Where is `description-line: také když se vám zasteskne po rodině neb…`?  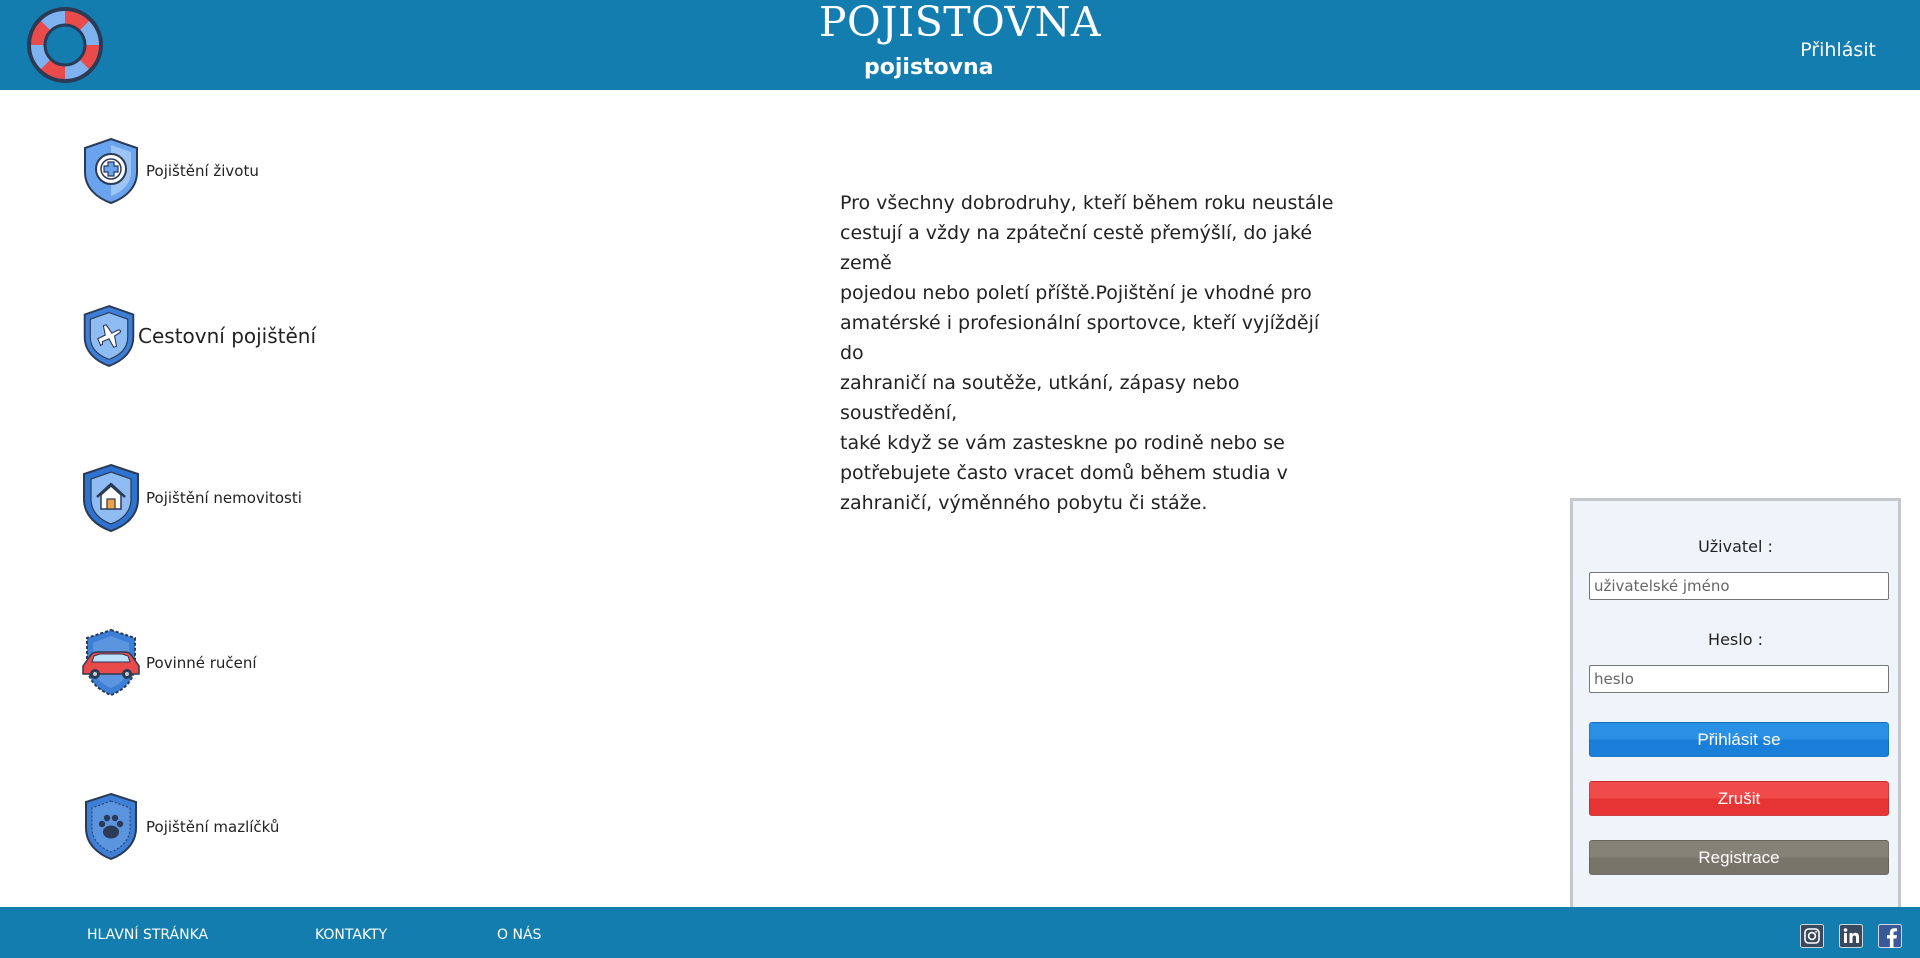 description-line: také když se vám zasteskne po rodině neb… is located at coordinates (1062, 443).